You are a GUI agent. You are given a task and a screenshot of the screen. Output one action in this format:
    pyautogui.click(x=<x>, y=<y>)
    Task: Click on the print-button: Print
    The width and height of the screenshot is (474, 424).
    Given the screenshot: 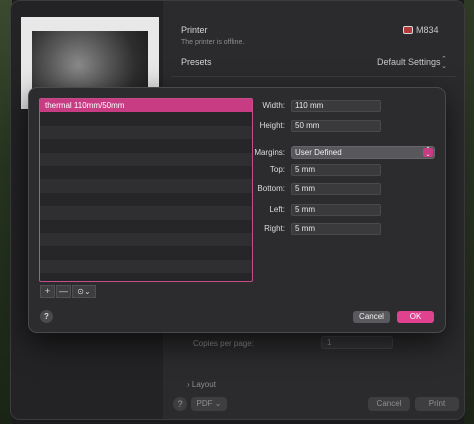 What is the action you would take?
    pyautogui.click(x=437, y=404)
    